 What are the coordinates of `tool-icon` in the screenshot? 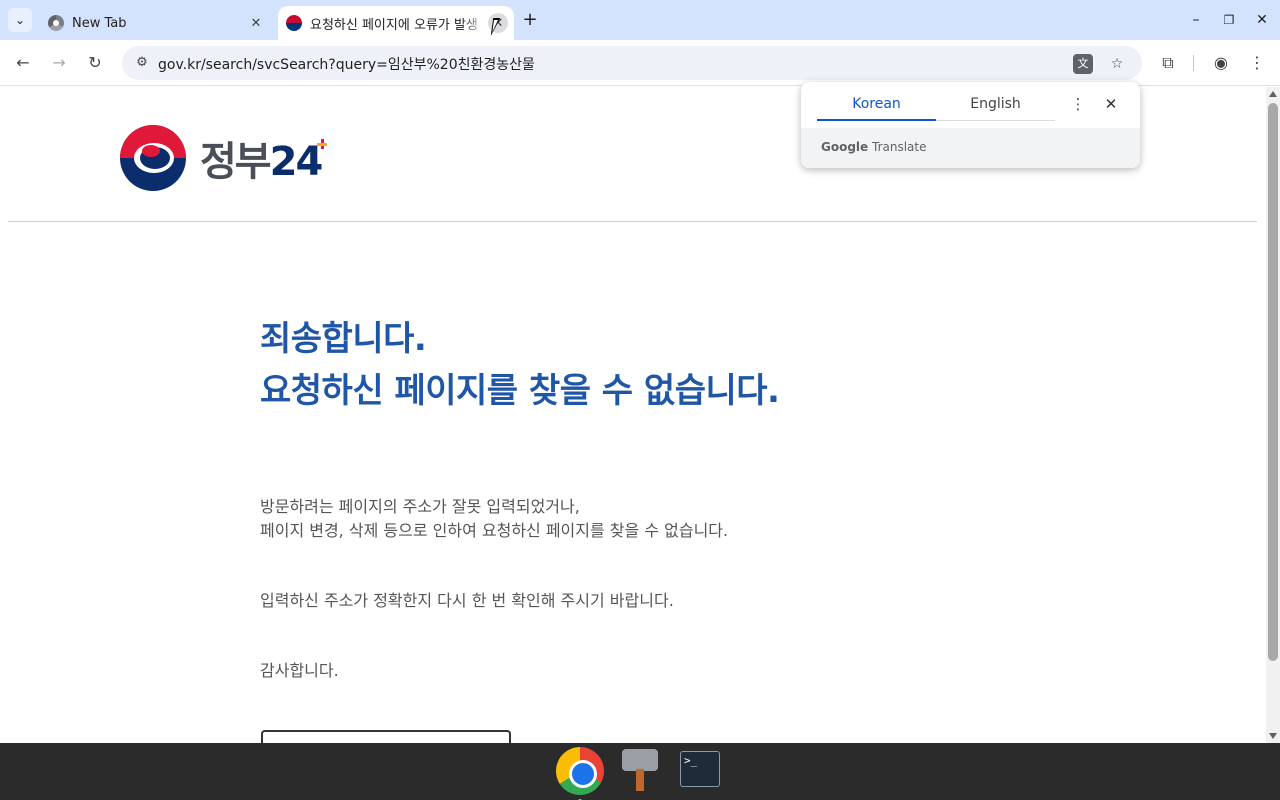 It's located at (640, 771).